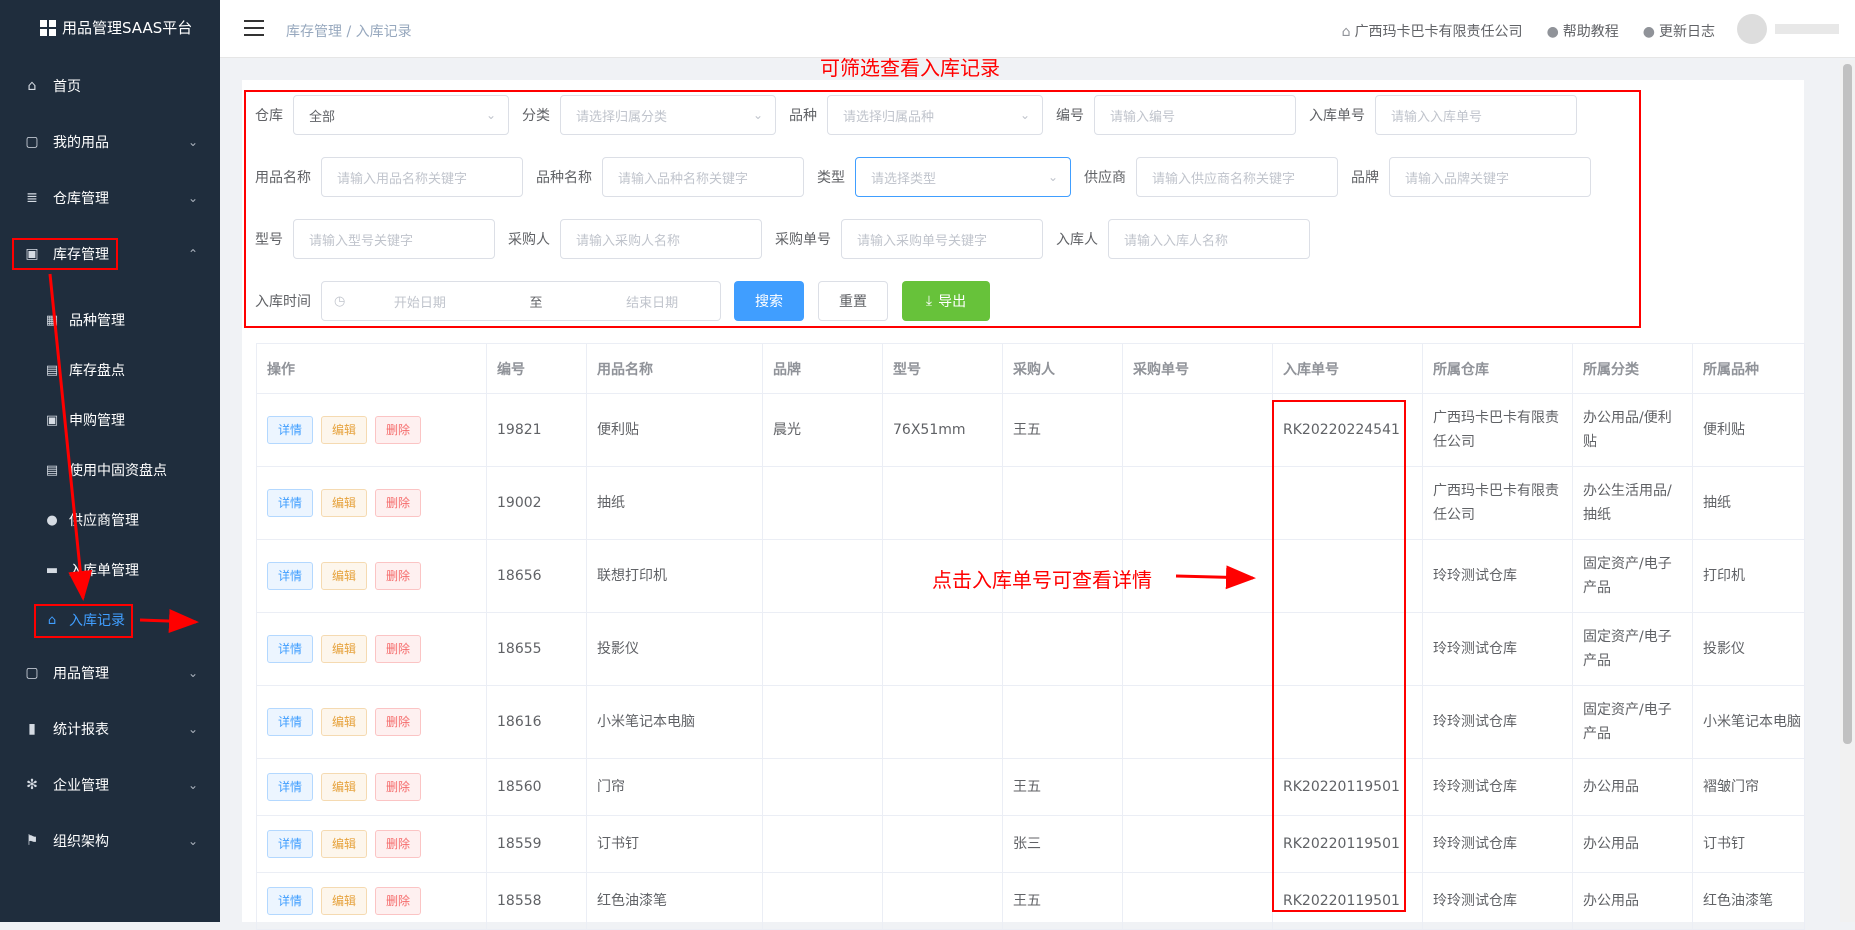 The height and width of the screenshot is (930, 1855). What do you see at coordinates (1215, 577) in the screenshot?
I see `arrow-to-inbound-no` at bounding box center [1215, 577].